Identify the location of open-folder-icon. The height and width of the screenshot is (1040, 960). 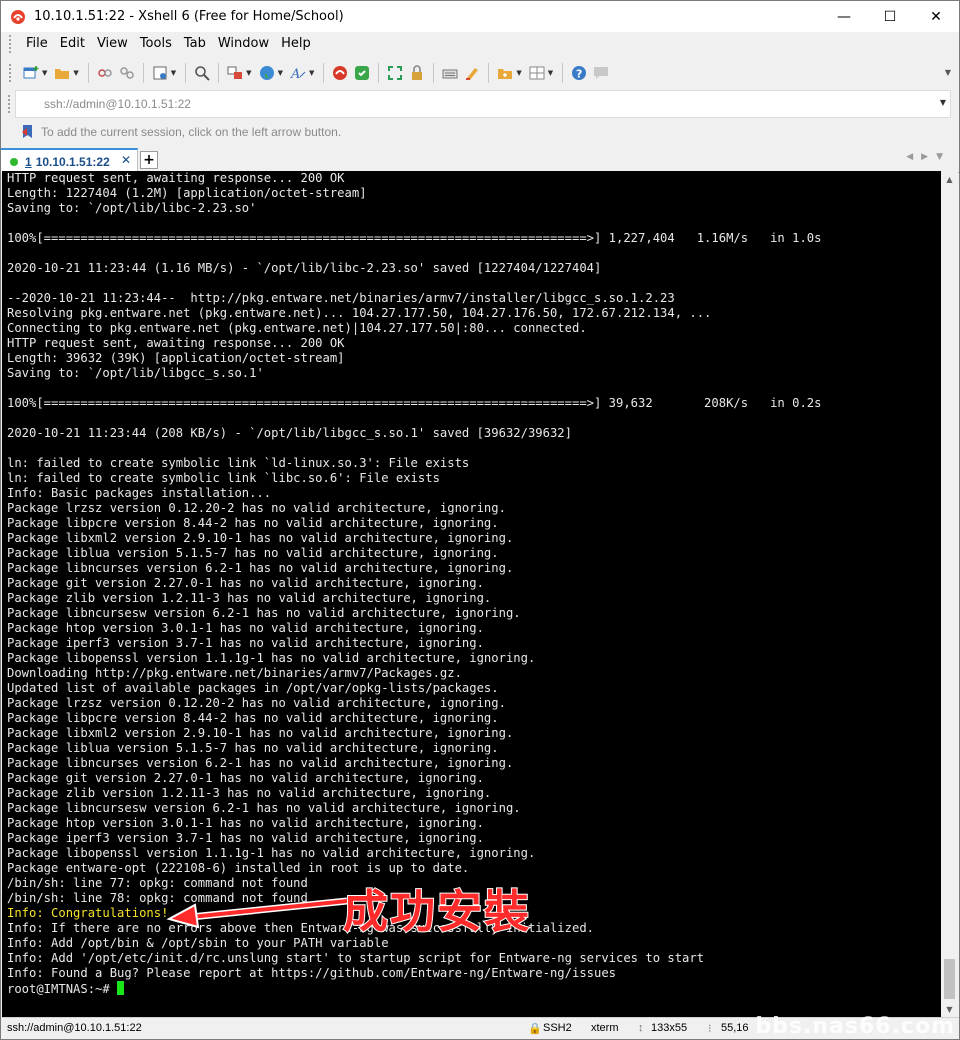
(62, 73).